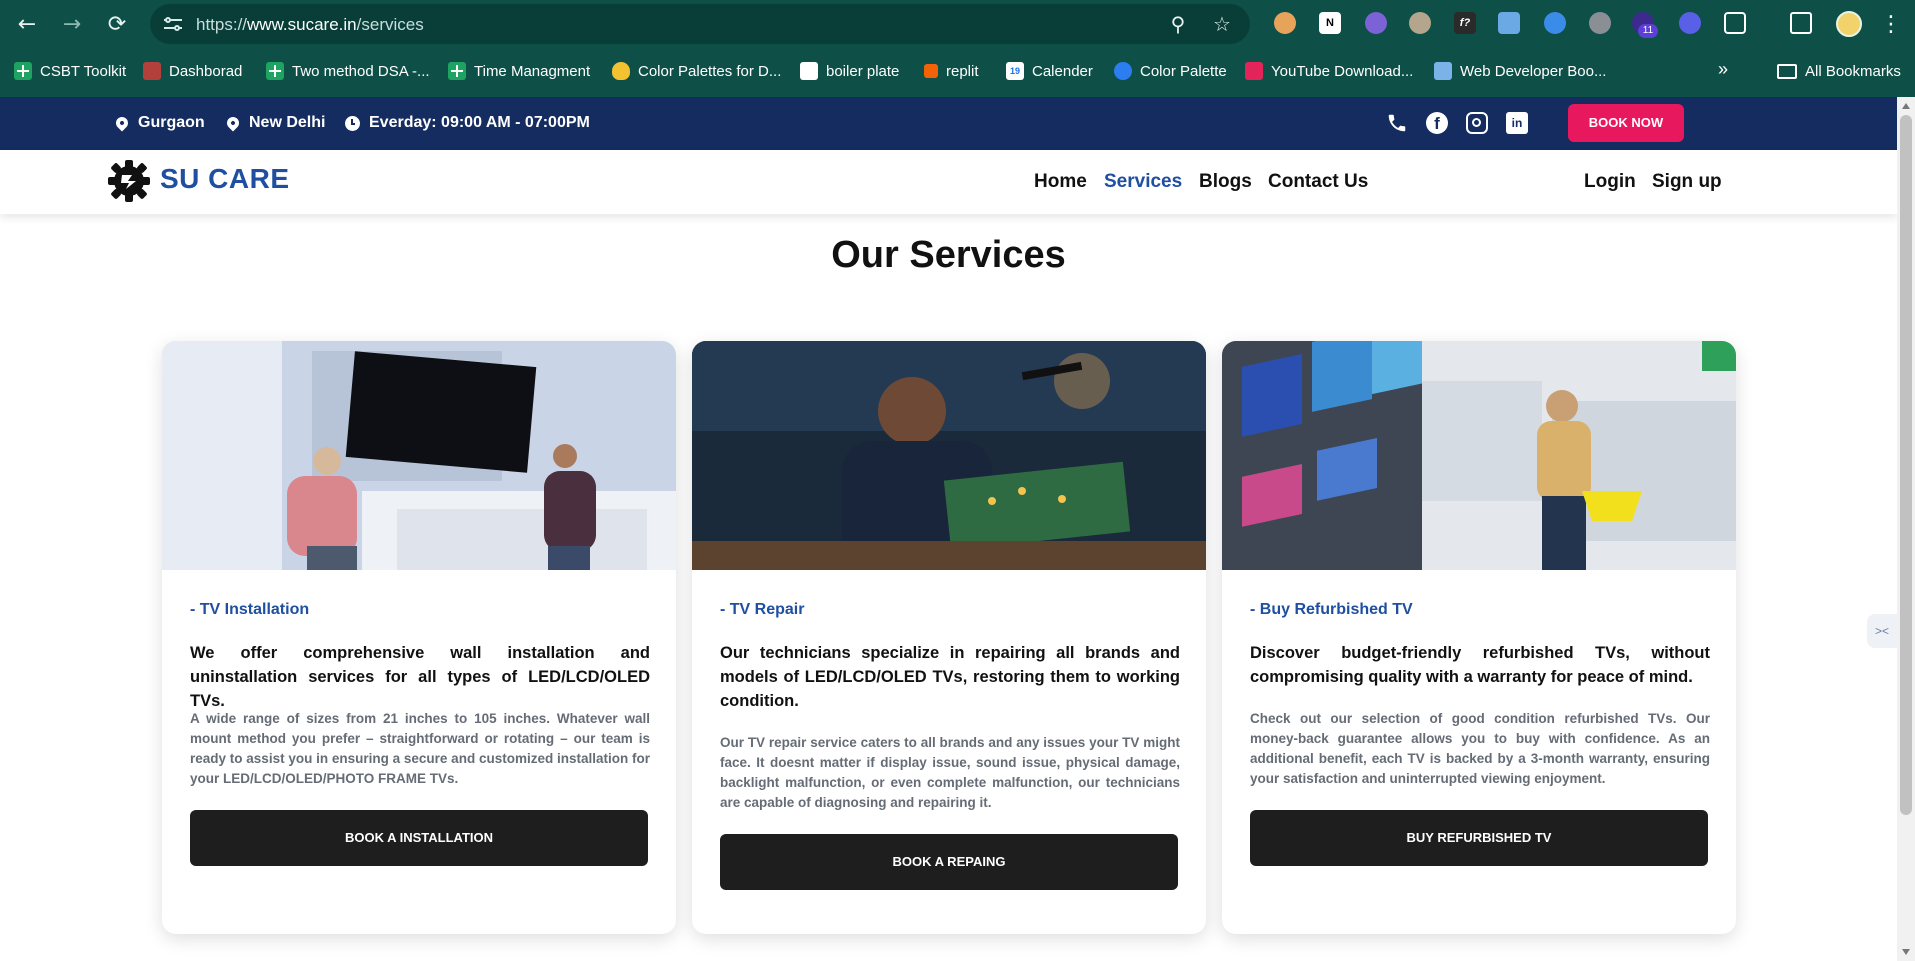 The width and height of the screenshot is (1915, 961). Describe the element at coordinates (1178, 24) in the screenshot. I see `zoom-icon: ⚲` at that location.